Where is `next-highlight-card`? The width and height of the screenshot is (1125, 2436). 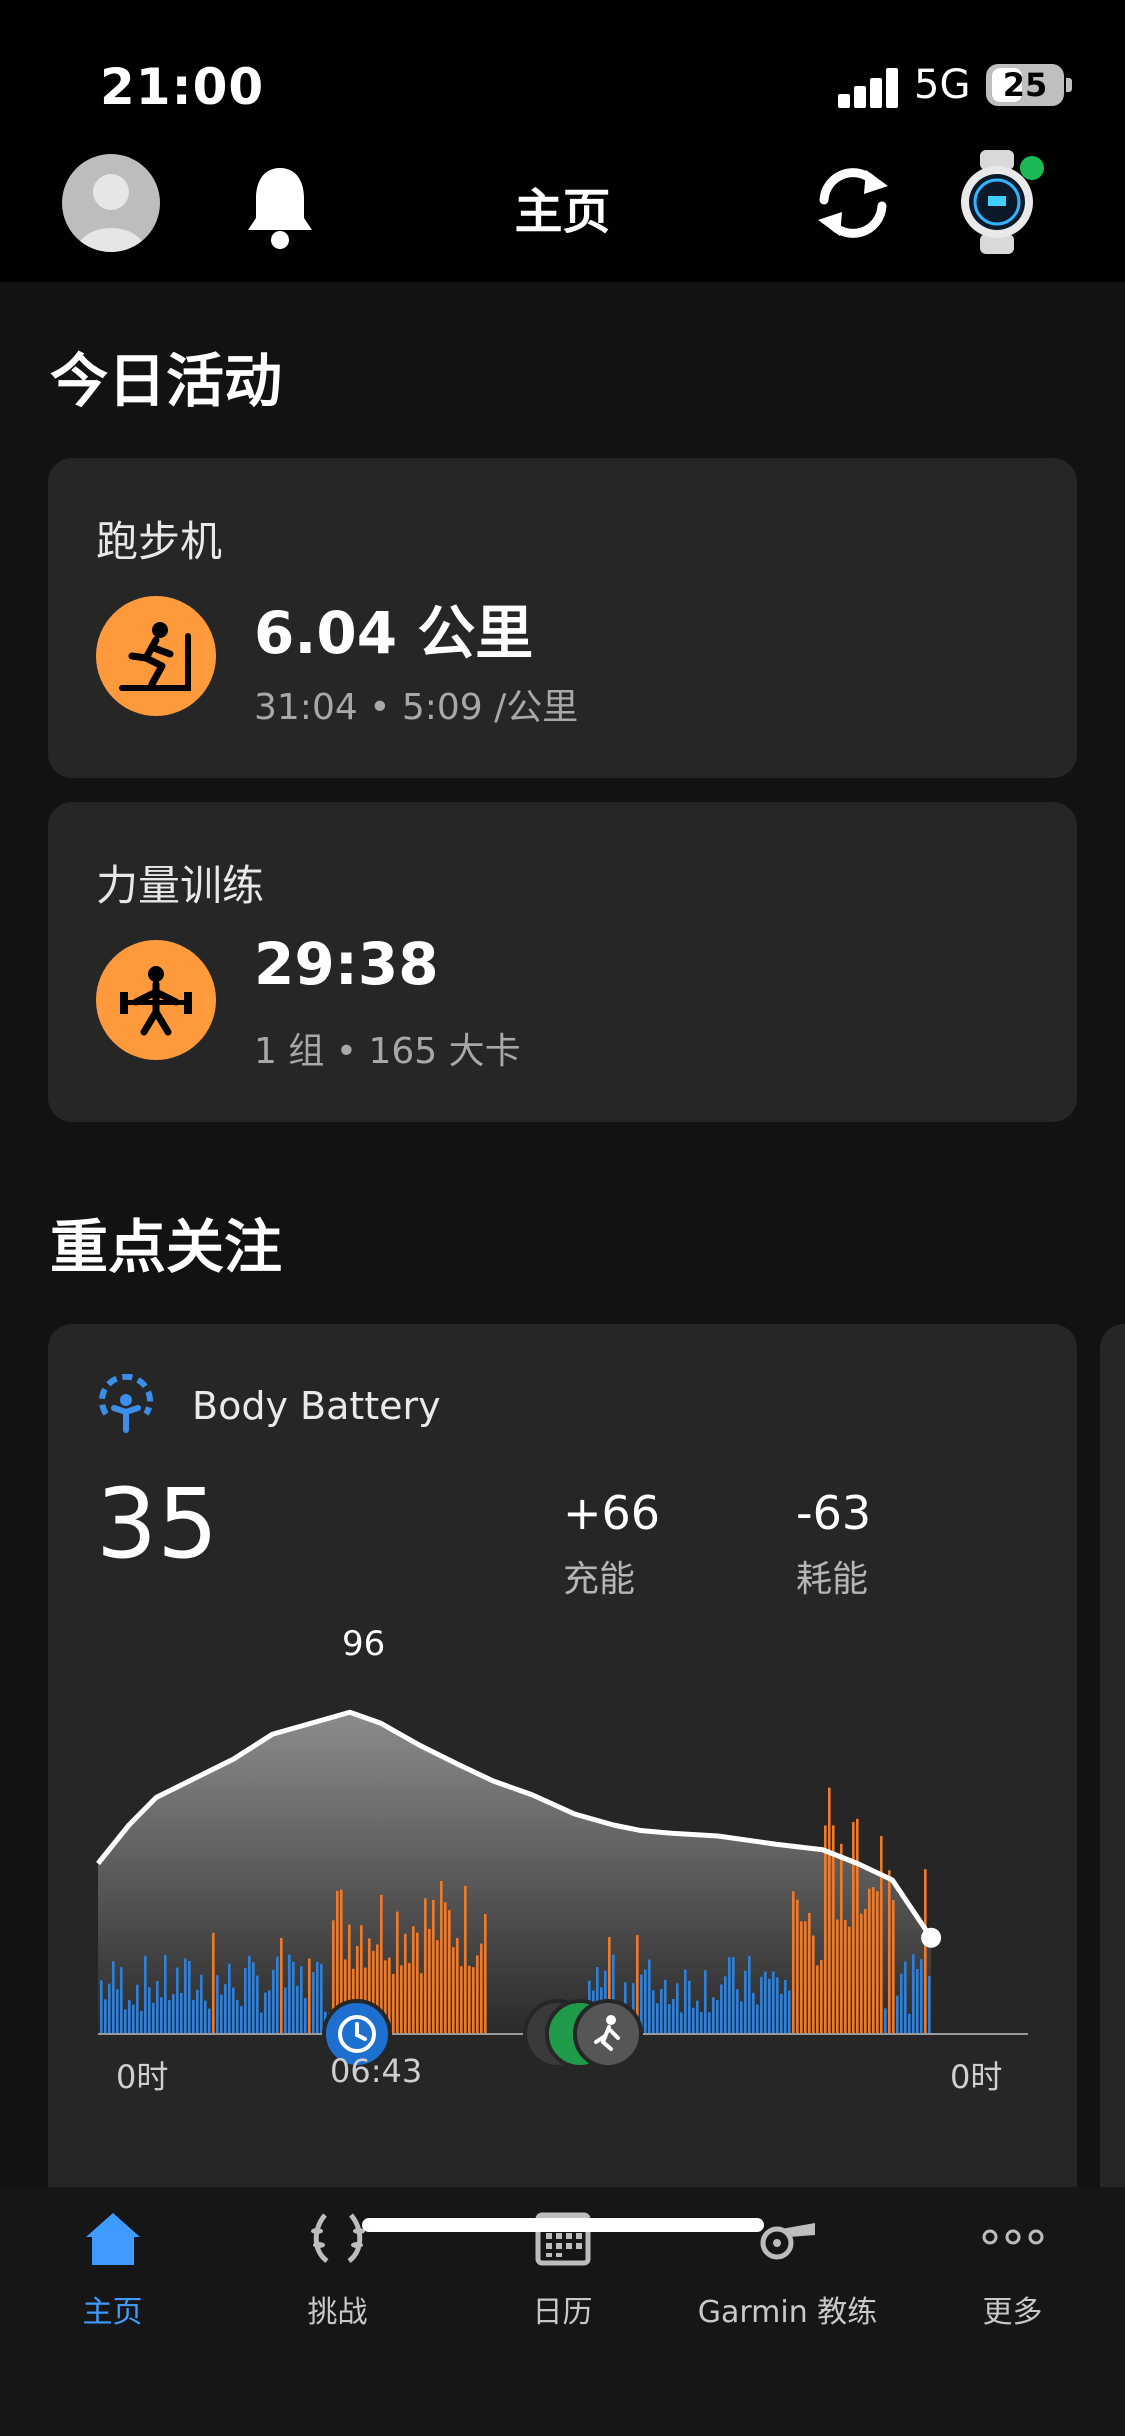 next-highlight-card is located at coordinates (1112, 1755).